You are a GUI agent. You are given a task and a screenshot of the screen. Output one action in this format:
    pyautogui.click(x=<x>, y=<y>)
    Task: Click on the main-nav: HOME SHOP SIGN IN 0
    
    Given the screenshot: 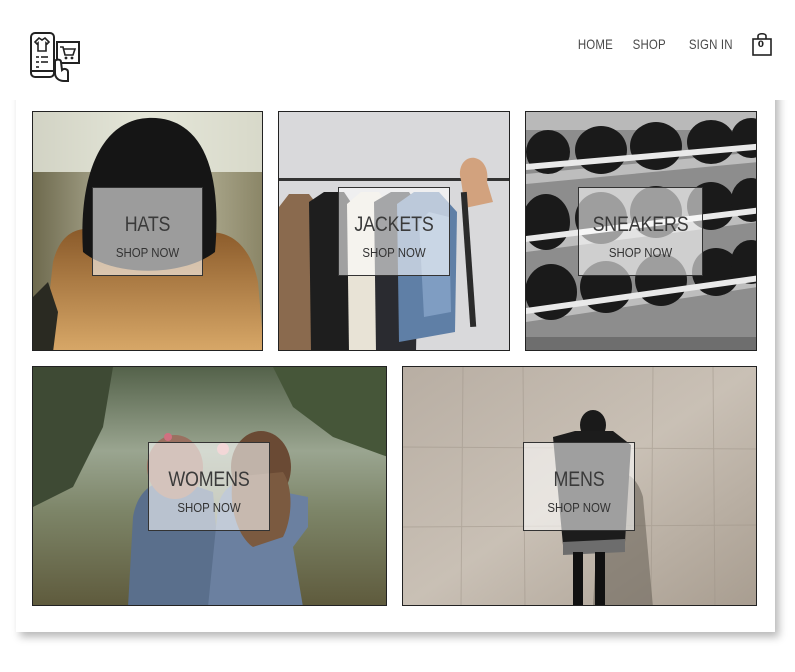 What is the action you would take?
    pyautogui.click(x=673, y=44)
    